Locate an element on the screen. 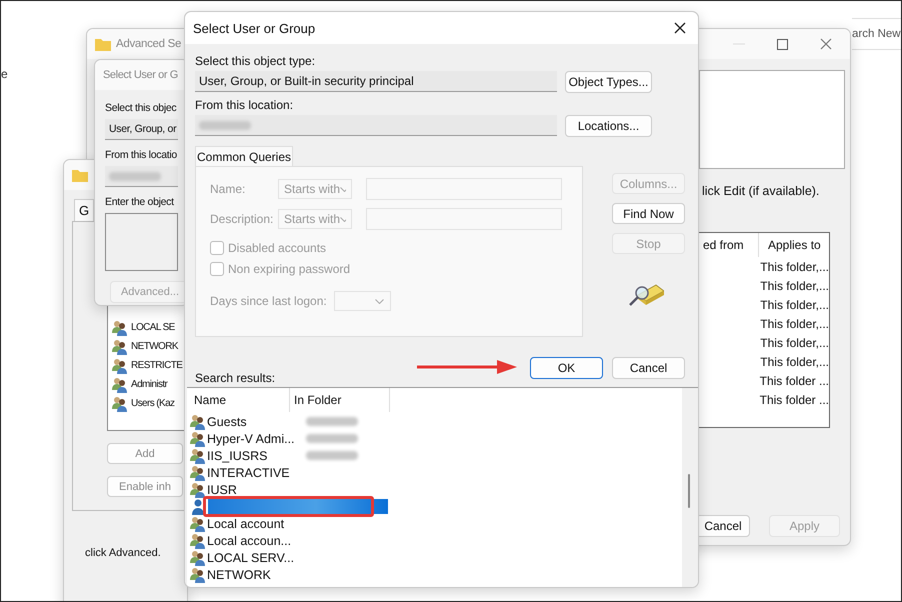 Image resolution: width=902 pixels, height=602 pixels. sidebar-item: e is located at coordinates (4, 74).